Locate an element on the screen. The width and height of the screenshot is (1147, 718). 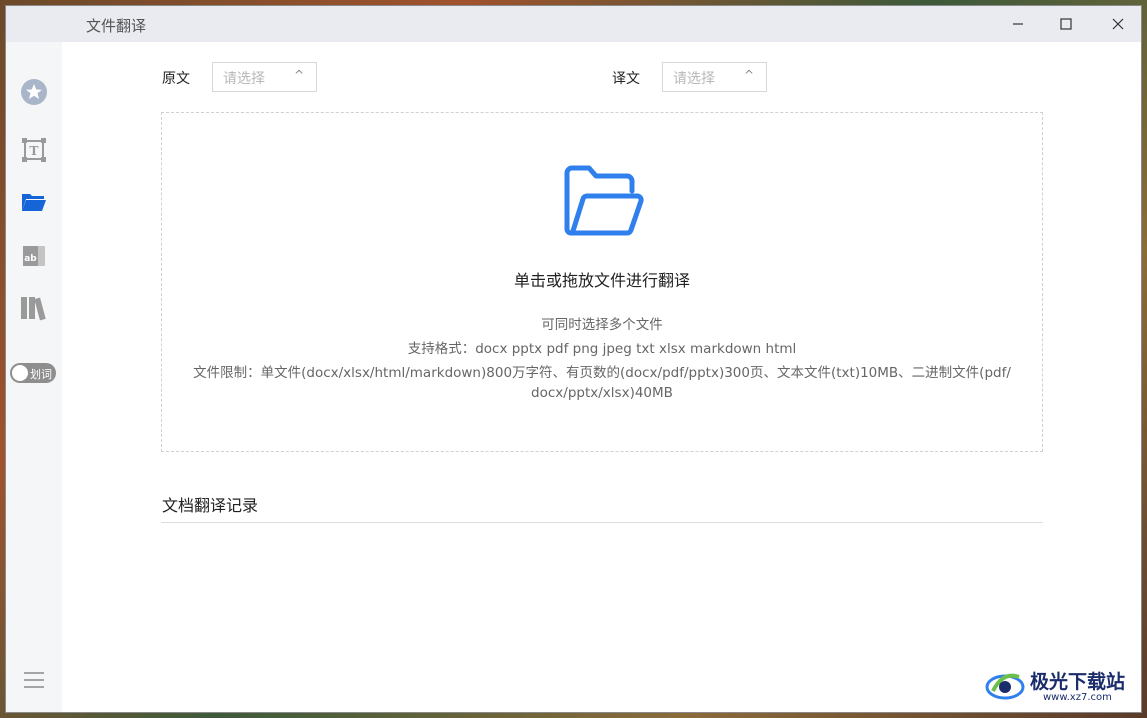
sidebar-item-text-translate: T is located at coordinates (34, 150).